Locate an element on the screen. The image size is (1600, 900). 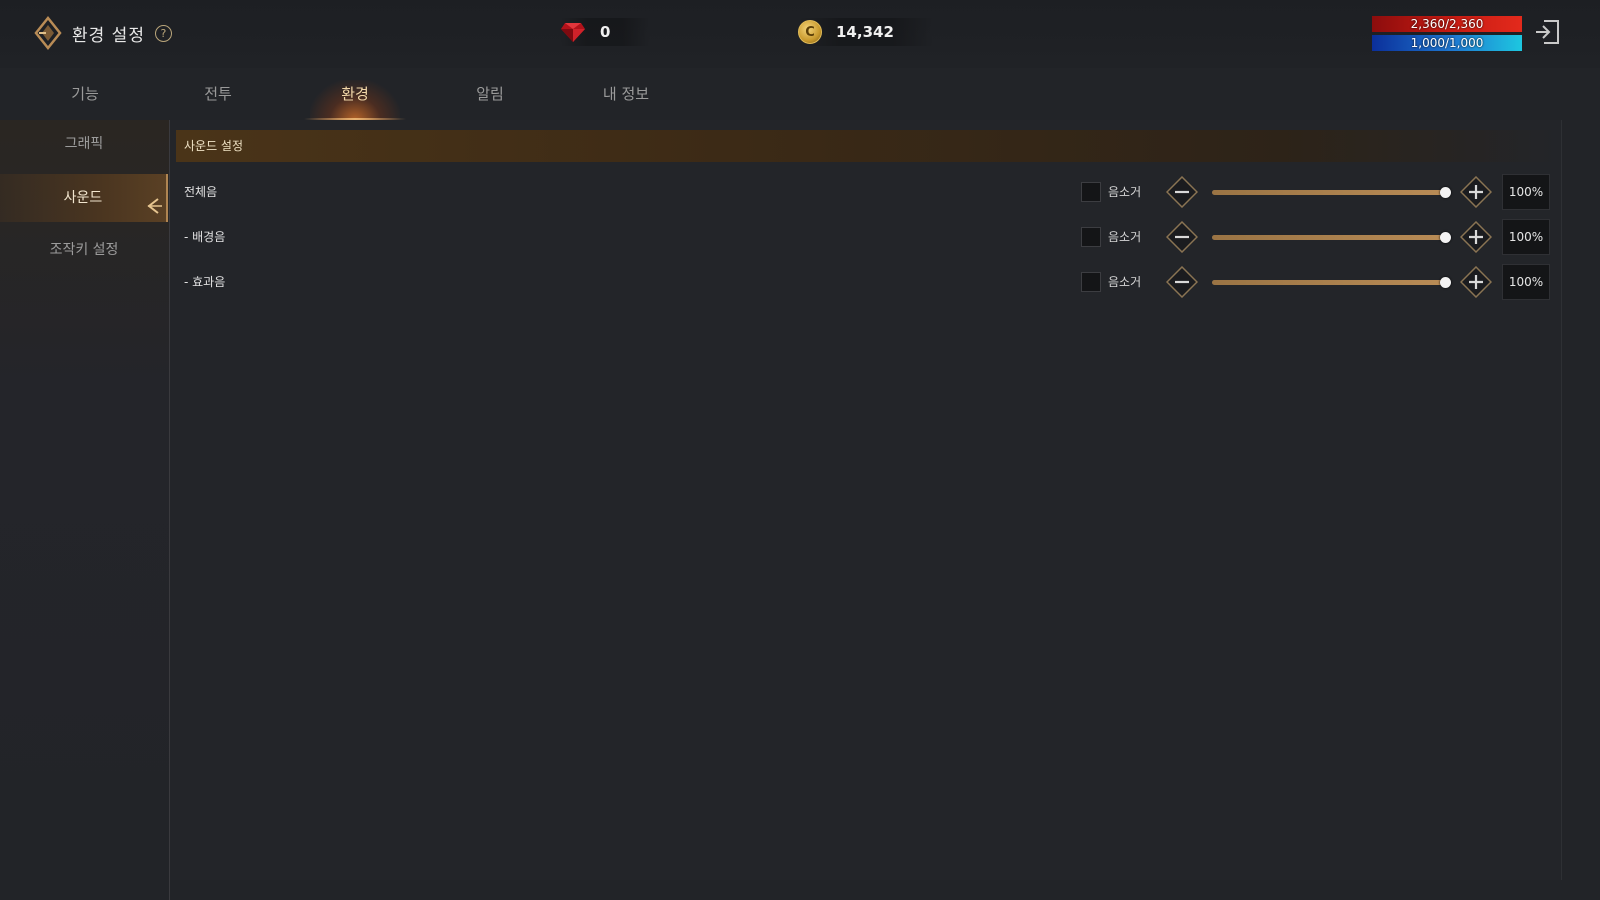
sidebar-item-controls: 조작키 설정 is located at coordinates (84, 250).